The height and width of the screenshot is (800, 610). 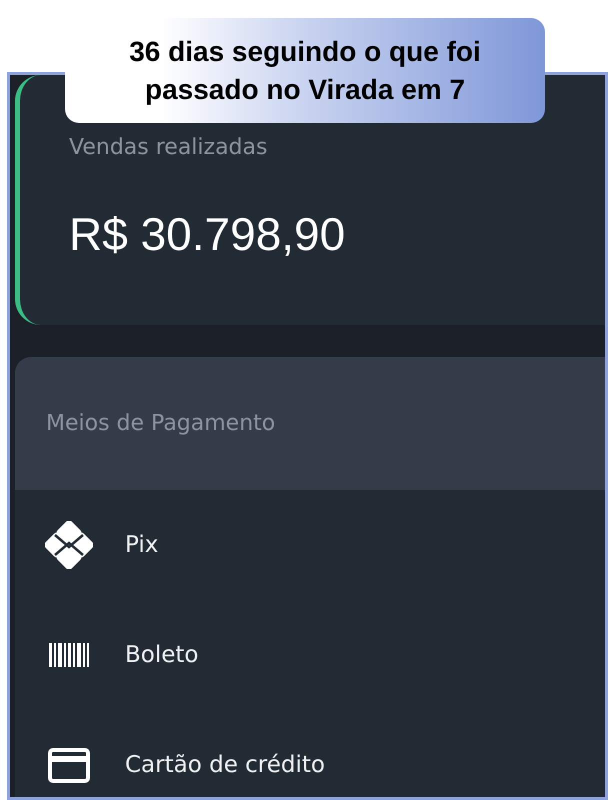 I want to click on sales-value: R$ 30.798,90, so click(x=207, y=234).